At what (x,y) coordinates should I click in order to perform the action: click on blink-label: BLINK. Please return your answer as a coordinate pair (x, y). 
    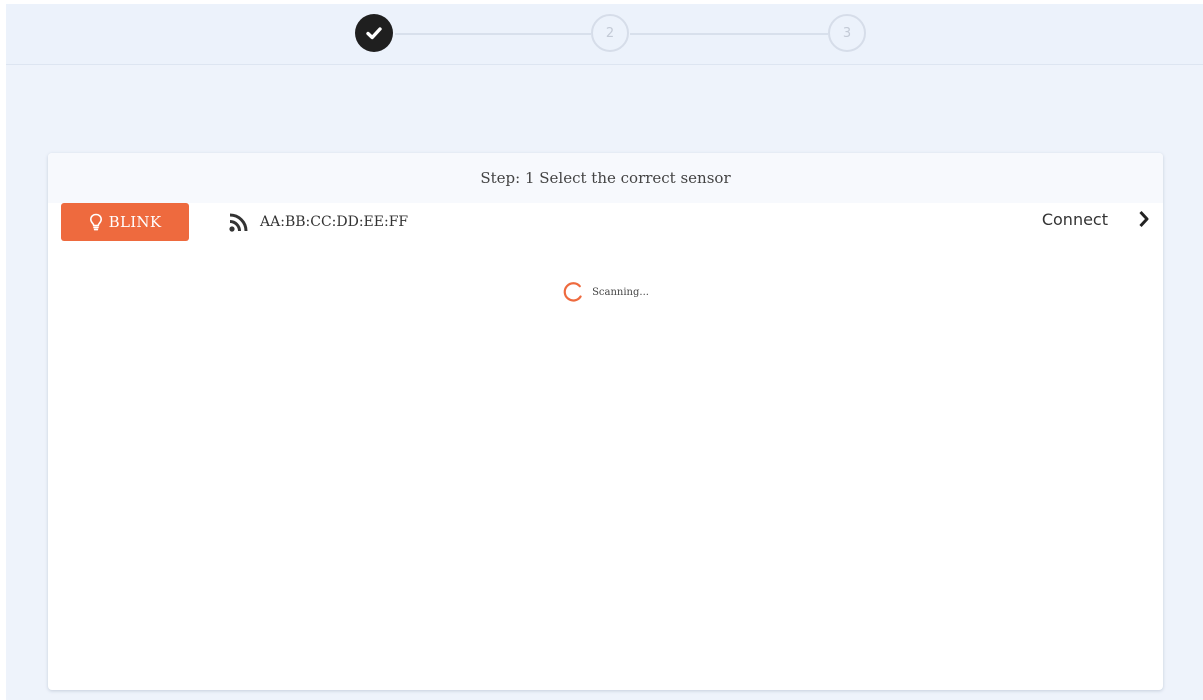
    Looking at the image, I should click on (135, 222).